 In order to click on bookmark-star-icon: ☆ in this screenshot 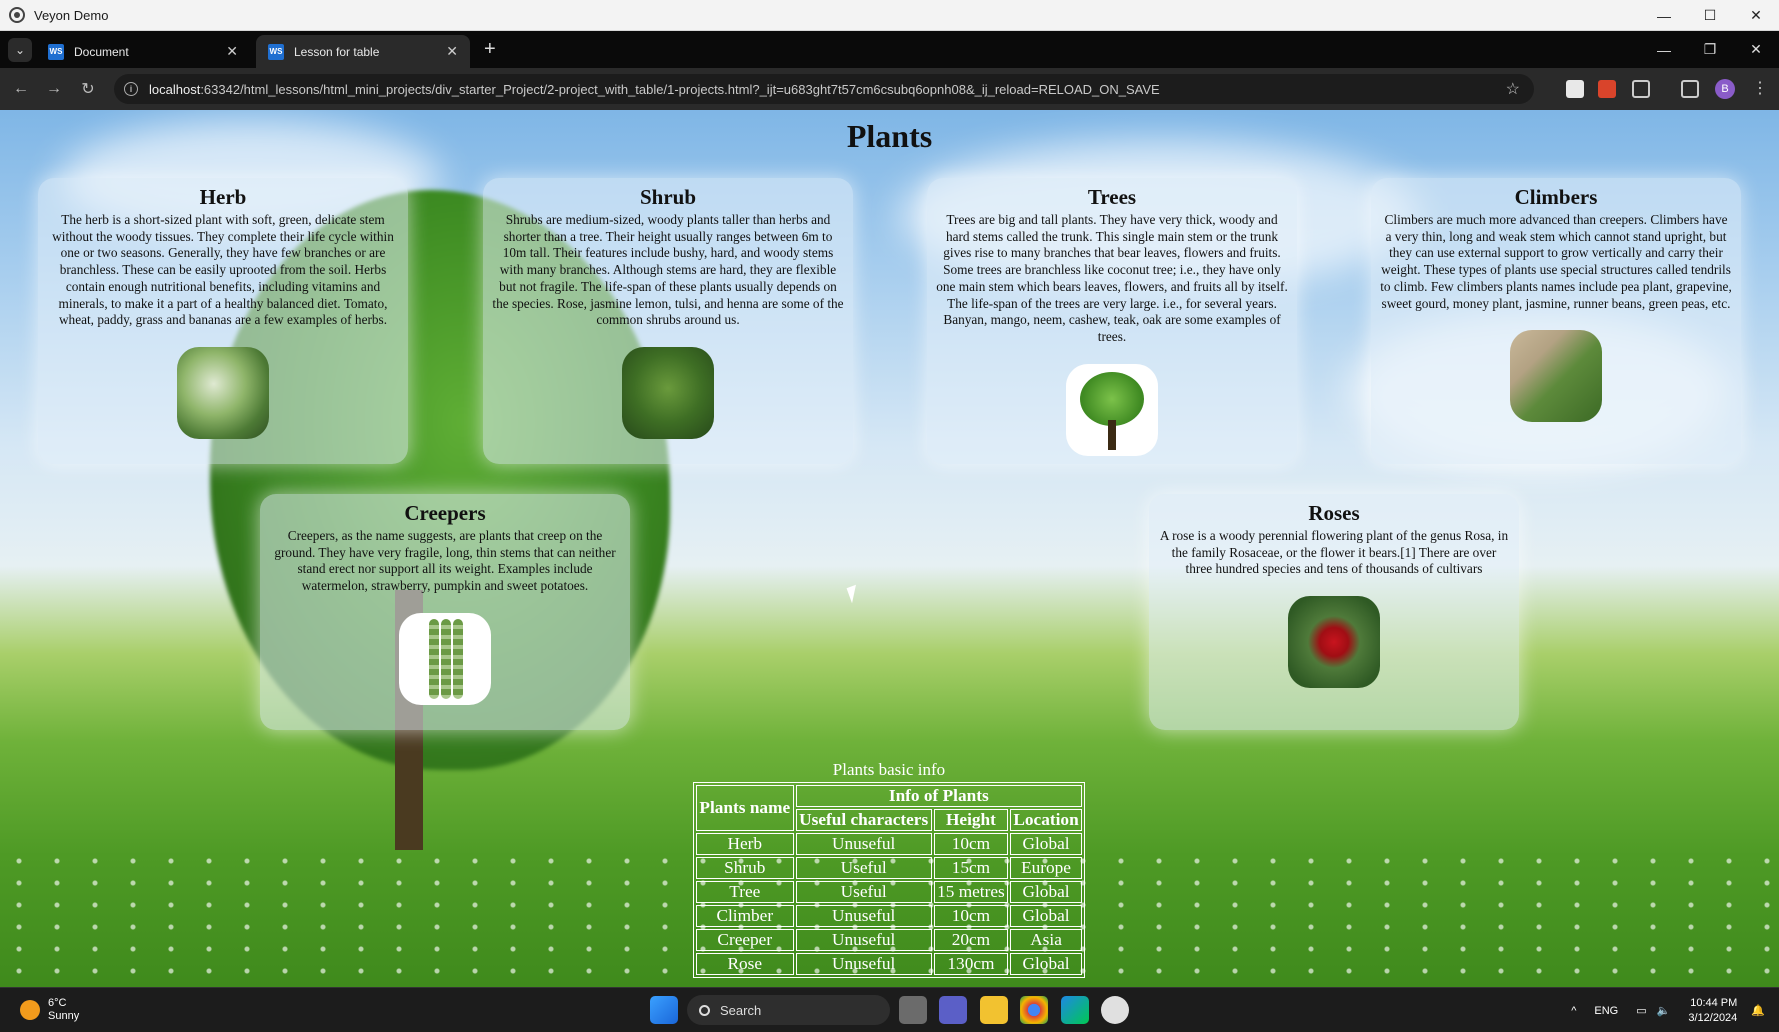, I will do `click(1513, 89)`.